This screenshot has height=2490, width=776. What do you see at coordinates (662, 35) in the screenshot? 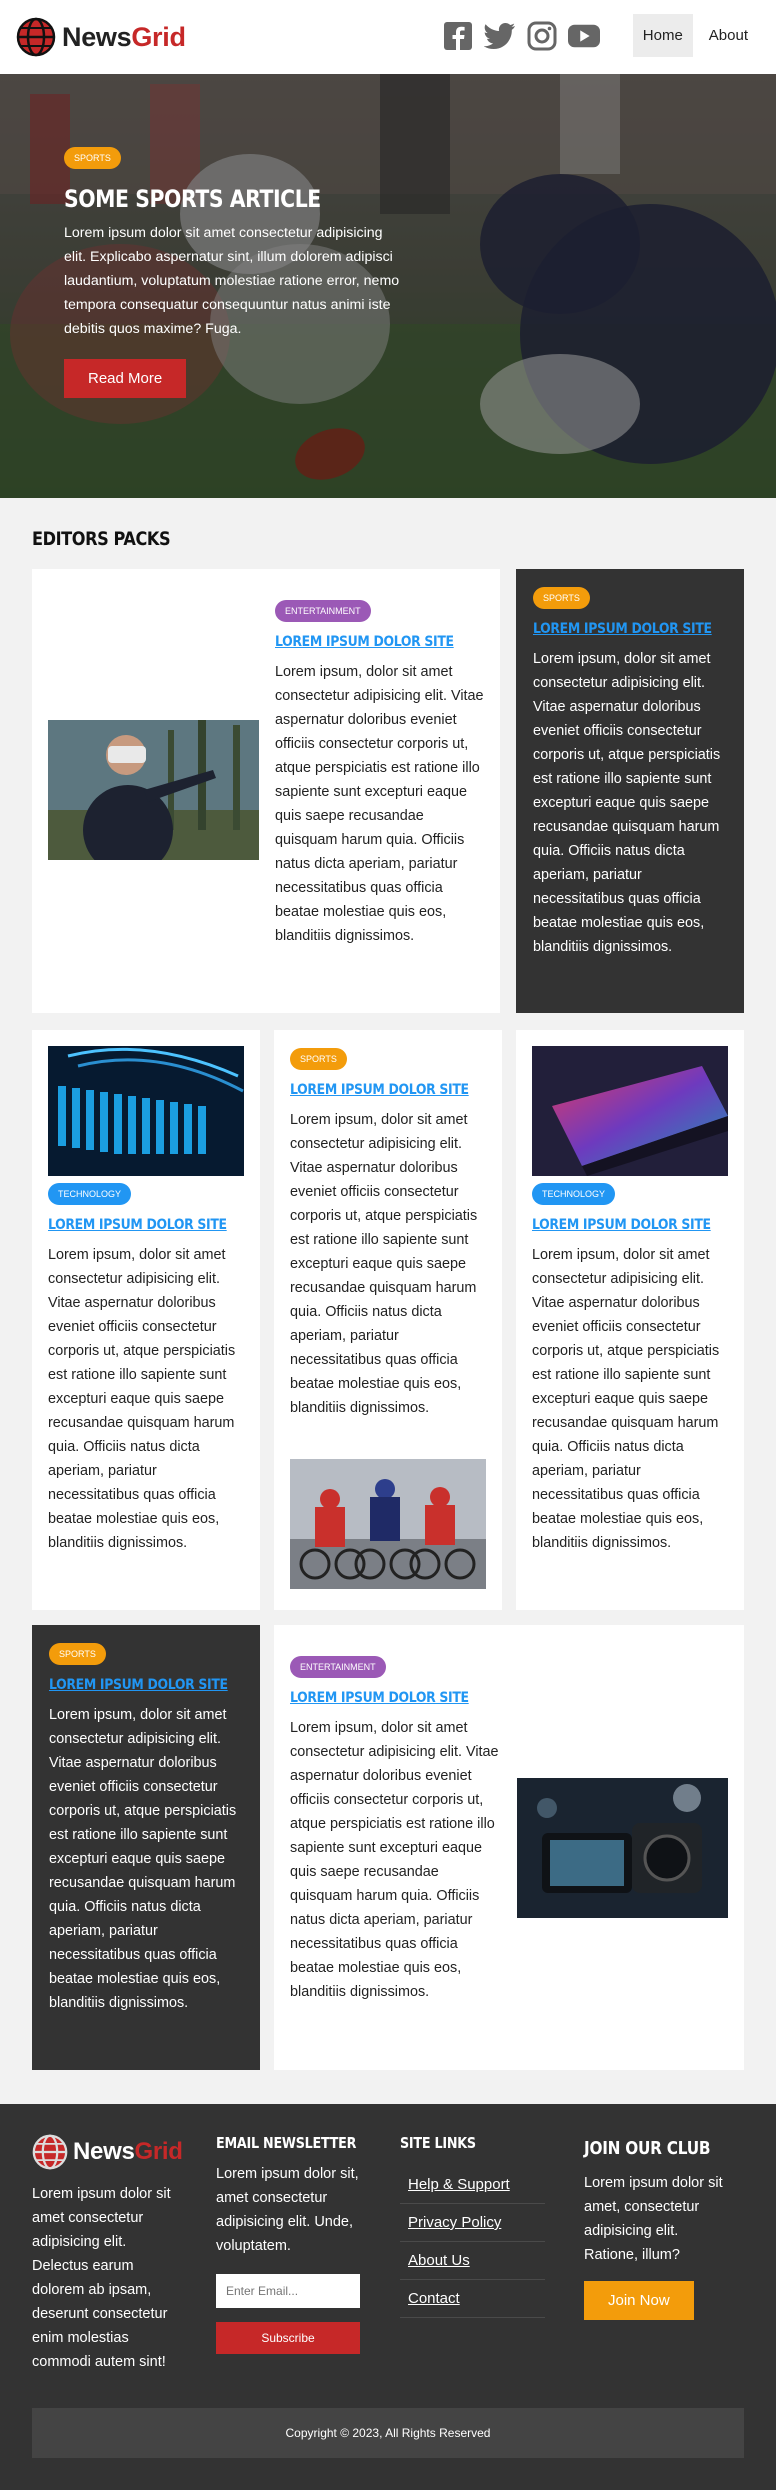
I see `nav-home: Home` at bounding box center [662, 35].